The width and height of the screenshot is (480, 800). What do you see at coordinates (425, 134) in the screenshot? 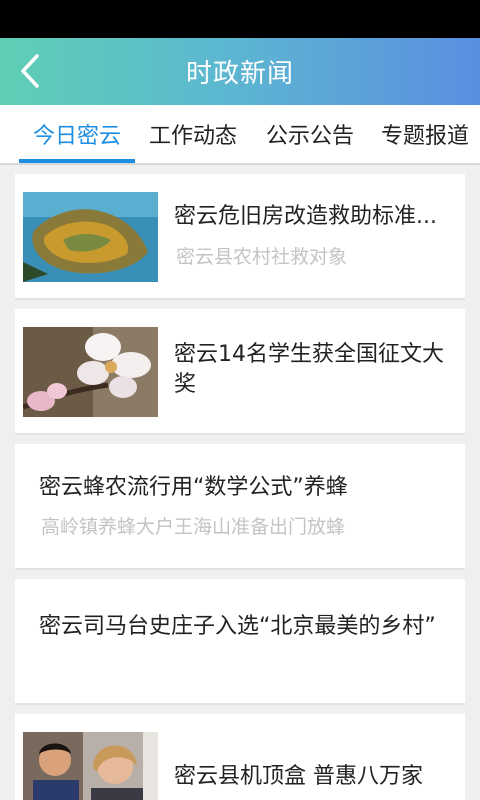
I see `tab-special-reports: 专题报道` at bounding box center [425, 134].